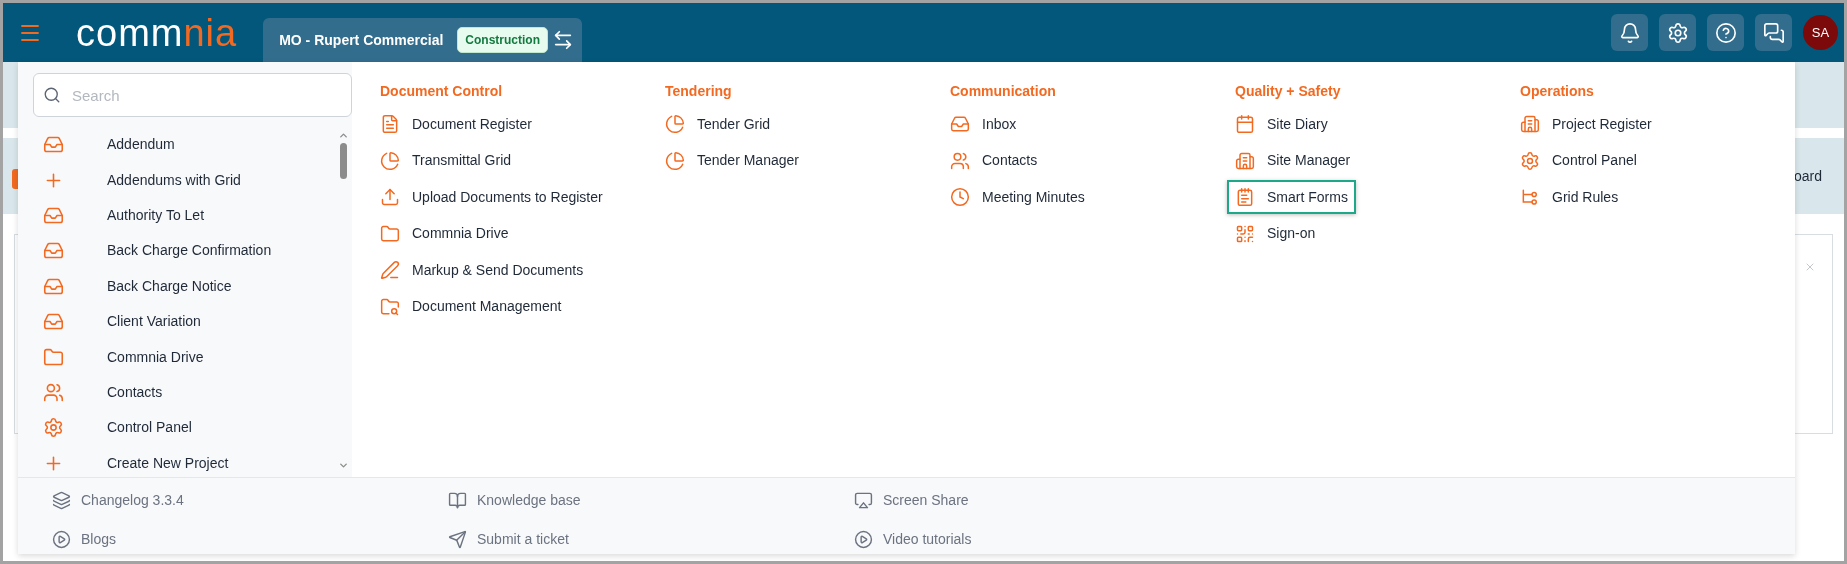 Image resolution: width=1847 pixels, height=564 pixels. What do you see at coordinates (390, 270) in the screenshot?
I see `pen-icon` at bounding box center [390, 270].